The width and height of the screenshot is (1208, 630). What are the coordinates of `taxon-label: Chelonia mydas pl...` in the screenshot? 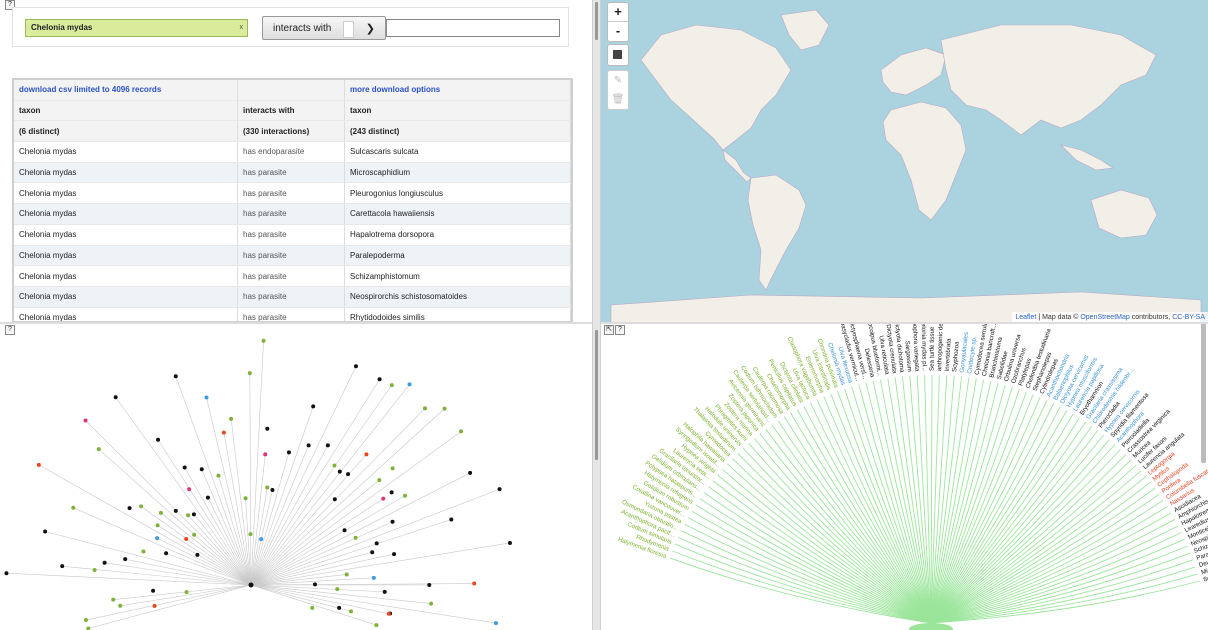 It's located at (924, 347).